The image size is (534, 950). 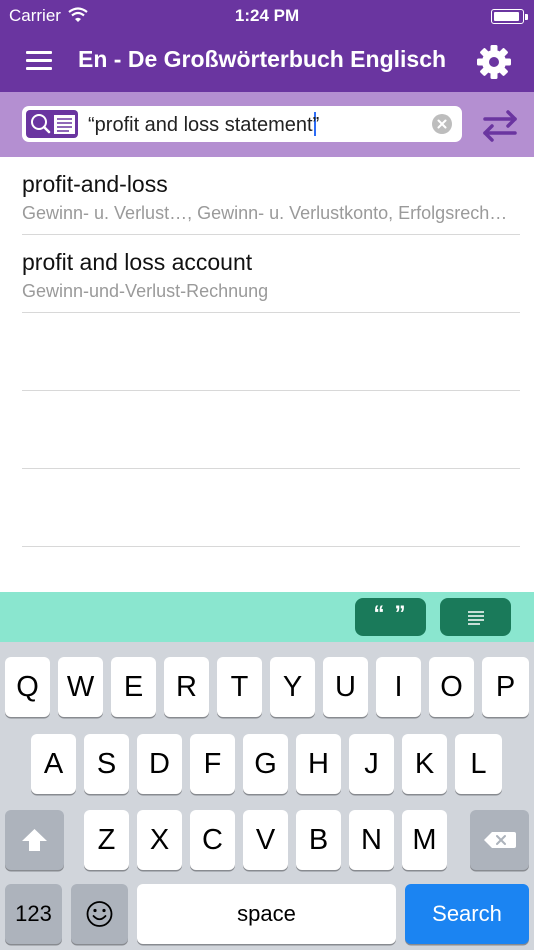 I want to click on key-f: F, so click(x=212, y=764).